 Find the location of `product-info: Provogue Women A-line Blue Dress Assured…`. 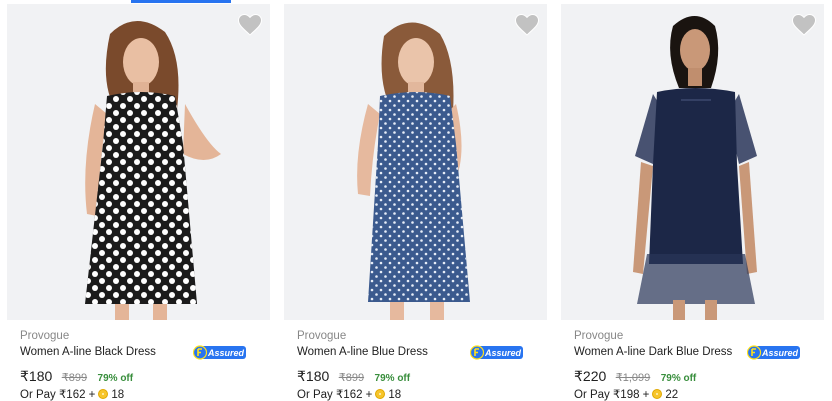

product-info: Provogue Women A-line Blue Dress Assured… is located at coordinates (417, 365).